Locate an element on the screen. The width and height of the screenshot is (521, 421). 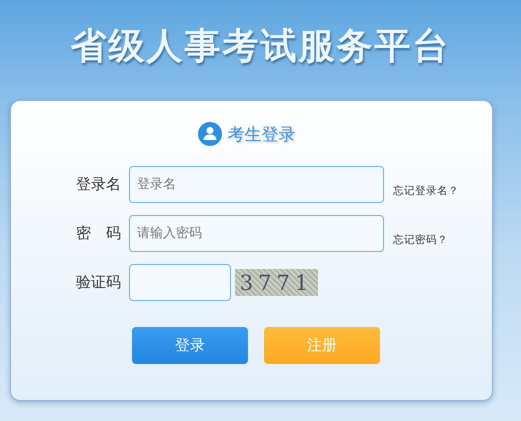
field-label: 登录名 is located at coordinates (98, 184).